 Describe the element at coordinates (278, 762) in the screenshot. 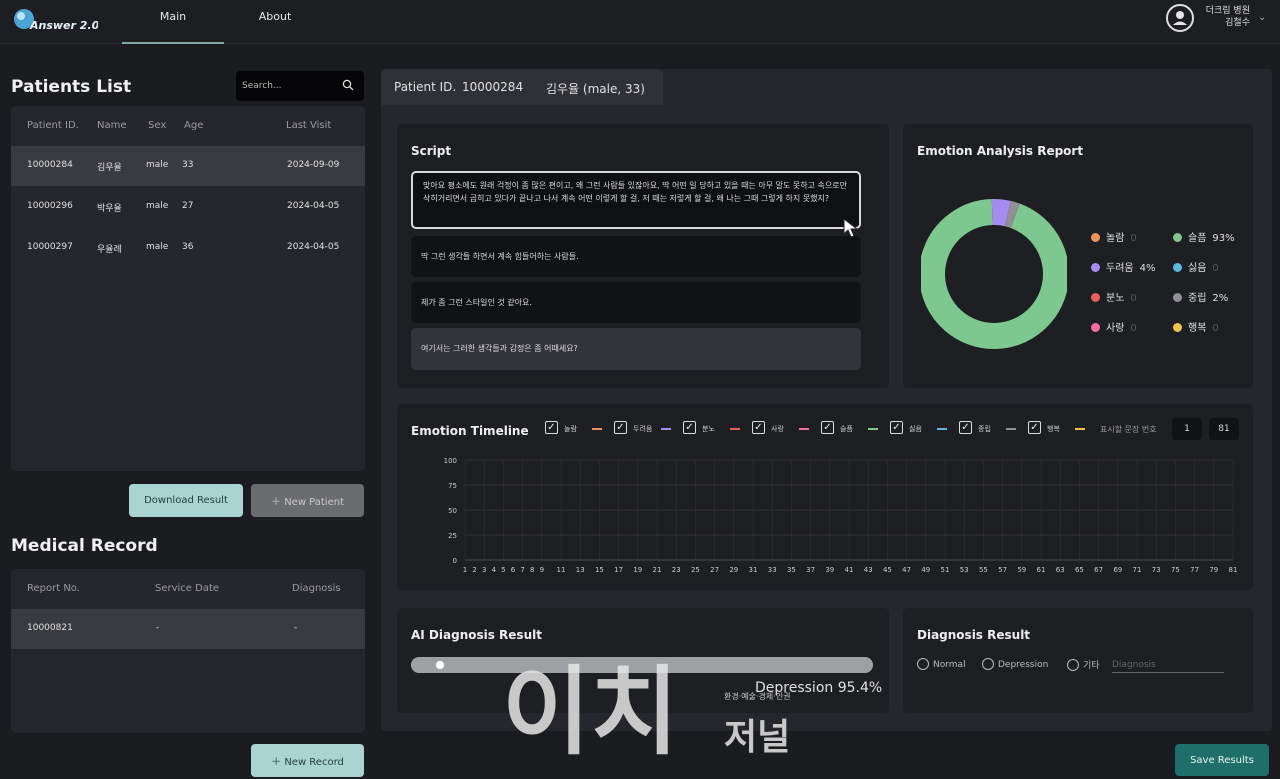

I see `plus-icon: ＋` at that location.